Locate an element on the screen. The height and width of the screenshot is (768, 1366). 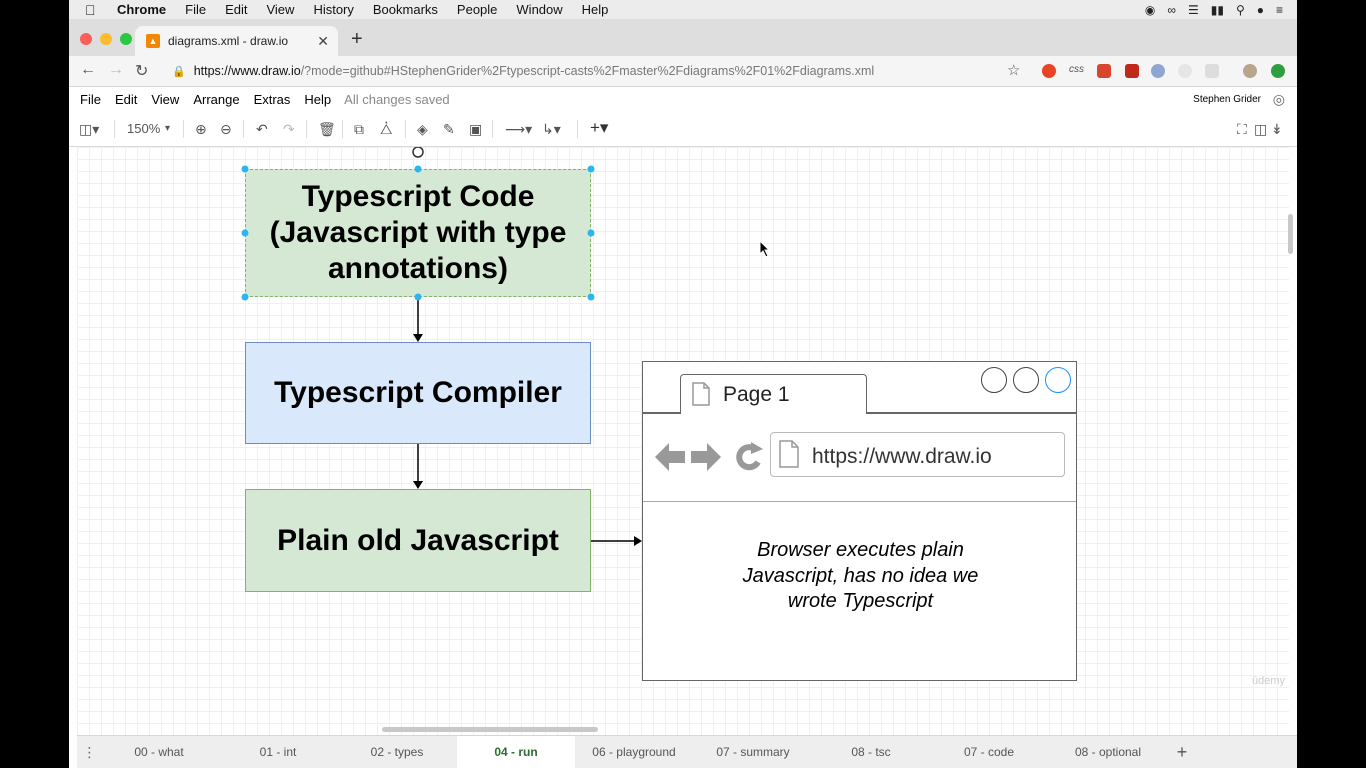
battery-icon: ▮▮ is located at coordinates (1217, 10).